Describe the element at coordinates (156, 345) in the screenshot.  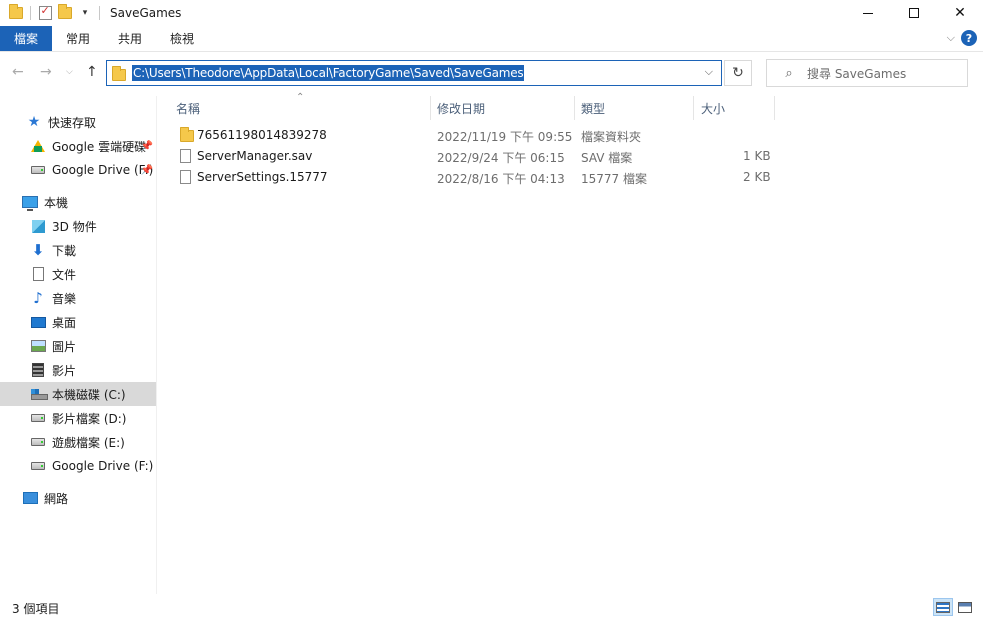
I see `pane-divider` at that location.